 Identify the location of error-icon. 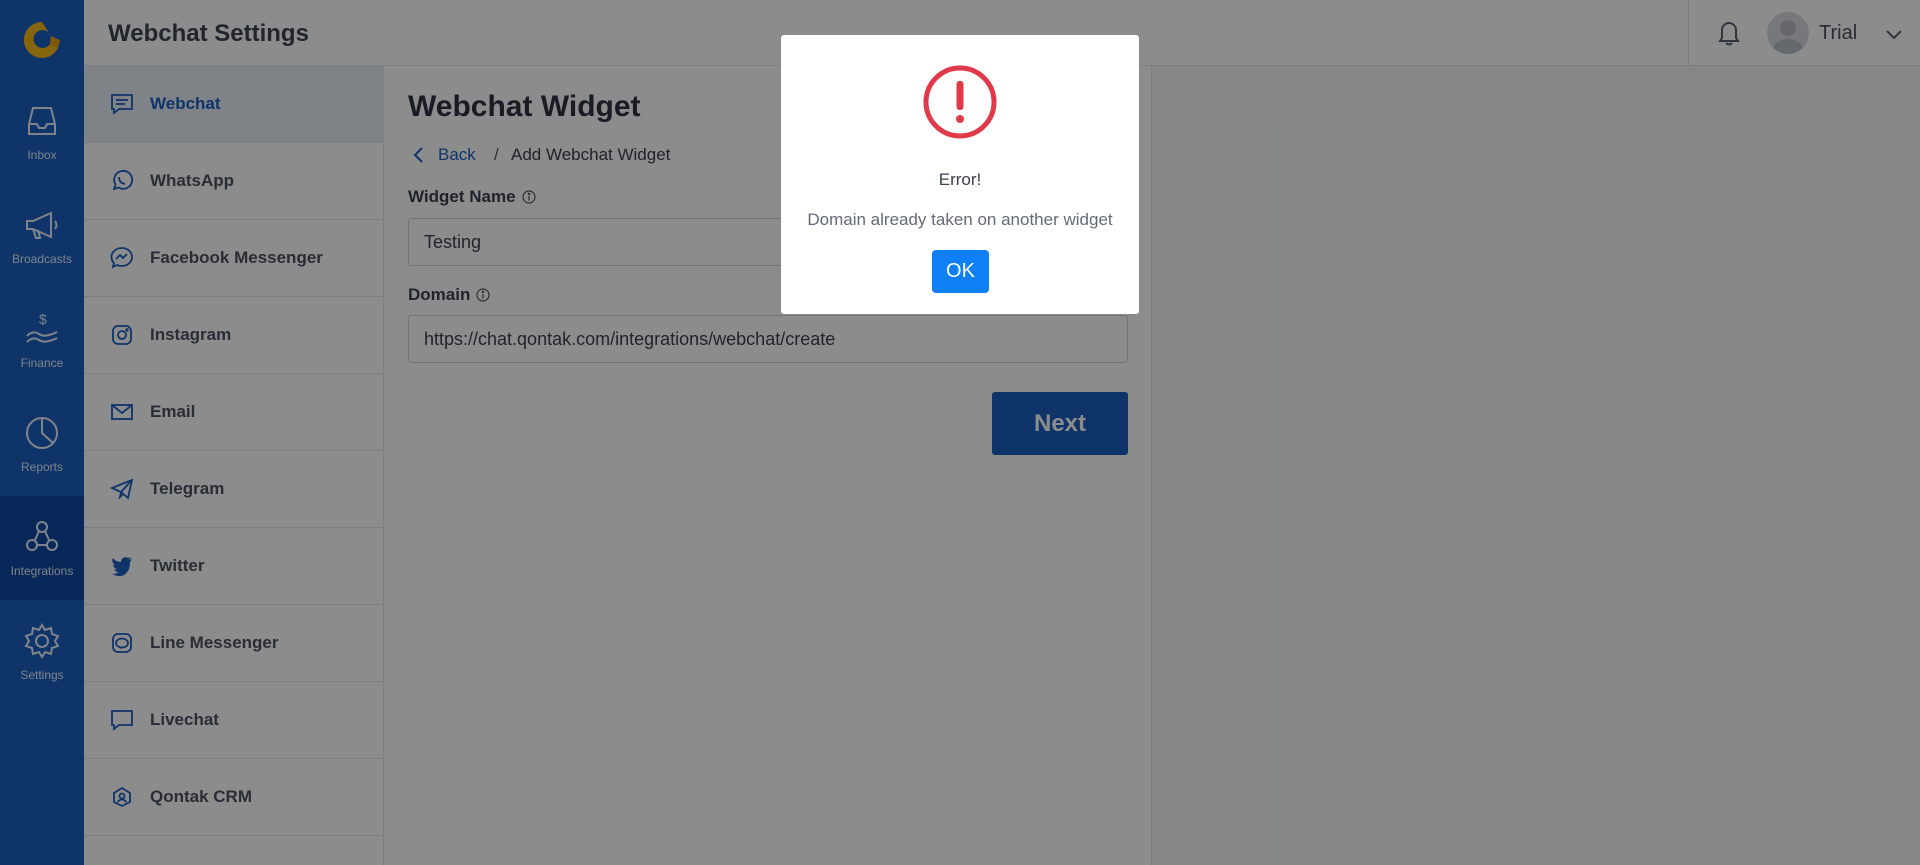
(960, 102).